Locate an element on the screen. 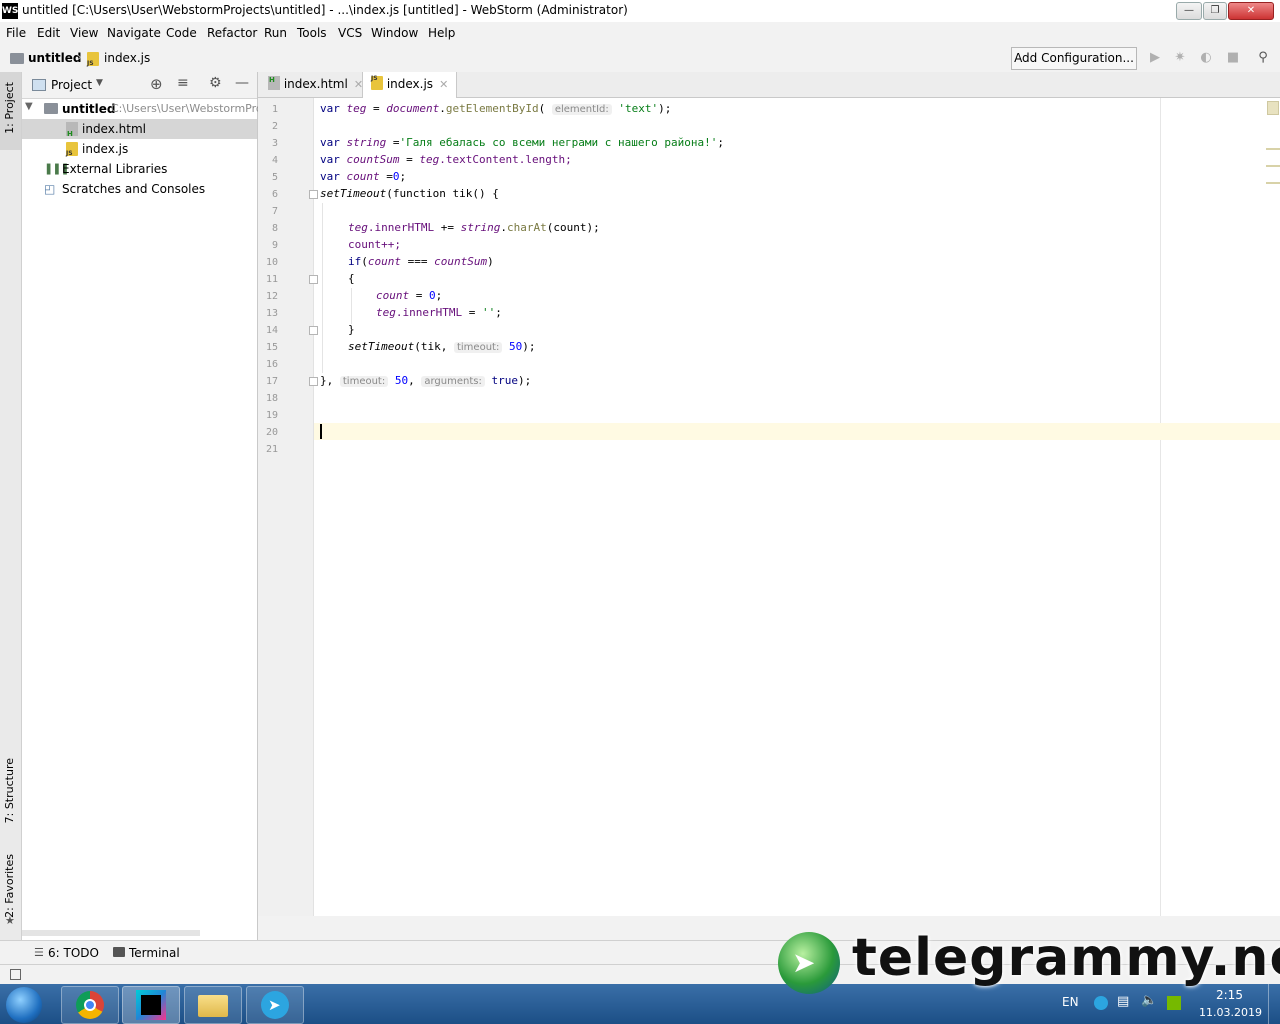 This screenshot has height=1024, width=1280. collapse-all-icon: ≡ is located at coordinates (183, 83).